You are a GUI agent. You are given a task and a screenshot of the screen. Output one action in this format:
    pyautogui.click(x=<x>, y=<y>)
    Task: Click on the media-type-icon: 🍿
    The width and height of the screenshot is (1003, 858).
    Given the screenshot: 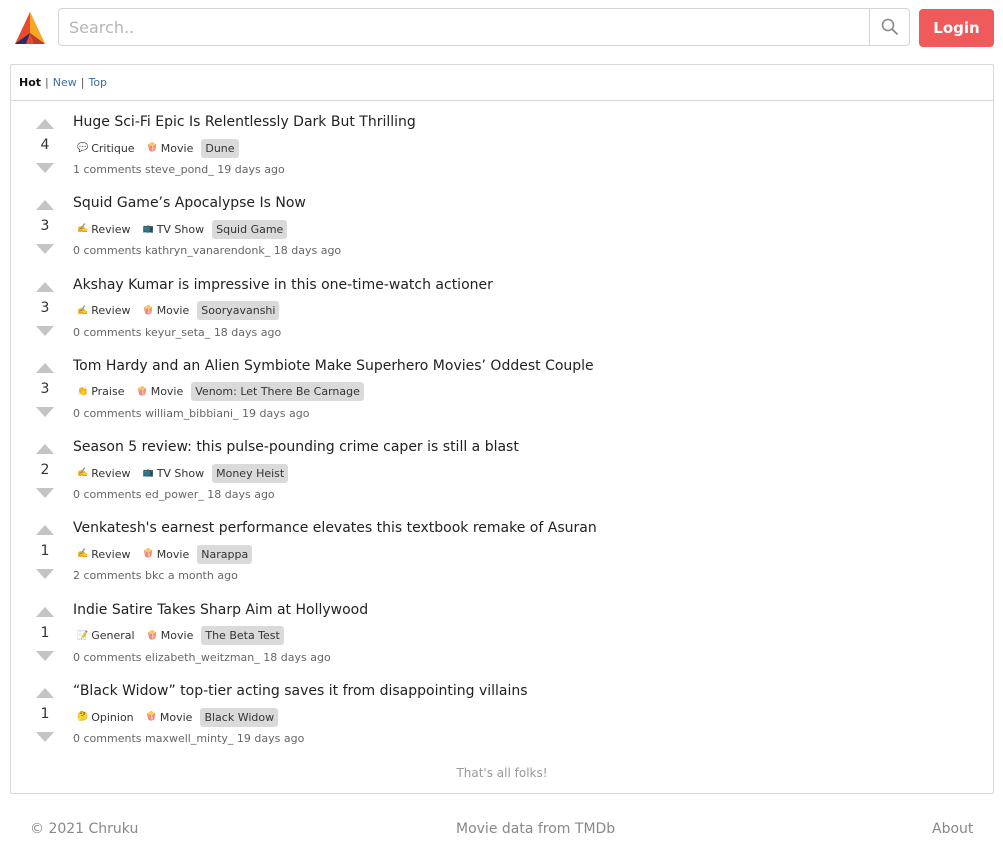 What is the action you would take?
    pyautogui.click(x=152, y=635)
    